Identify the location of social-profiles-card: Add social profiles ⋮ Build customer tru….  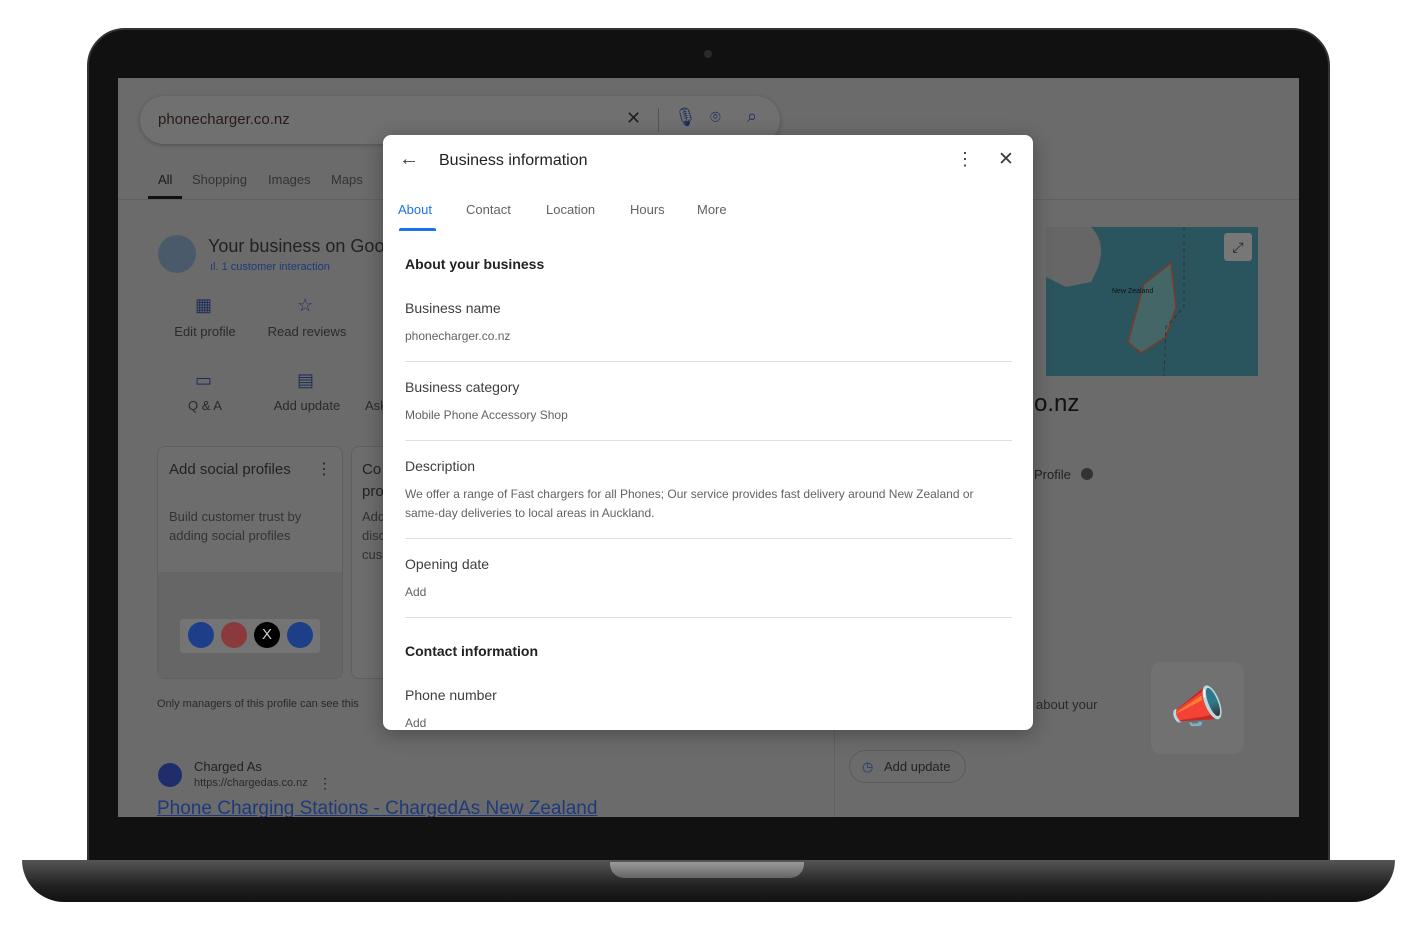
(250, 562).